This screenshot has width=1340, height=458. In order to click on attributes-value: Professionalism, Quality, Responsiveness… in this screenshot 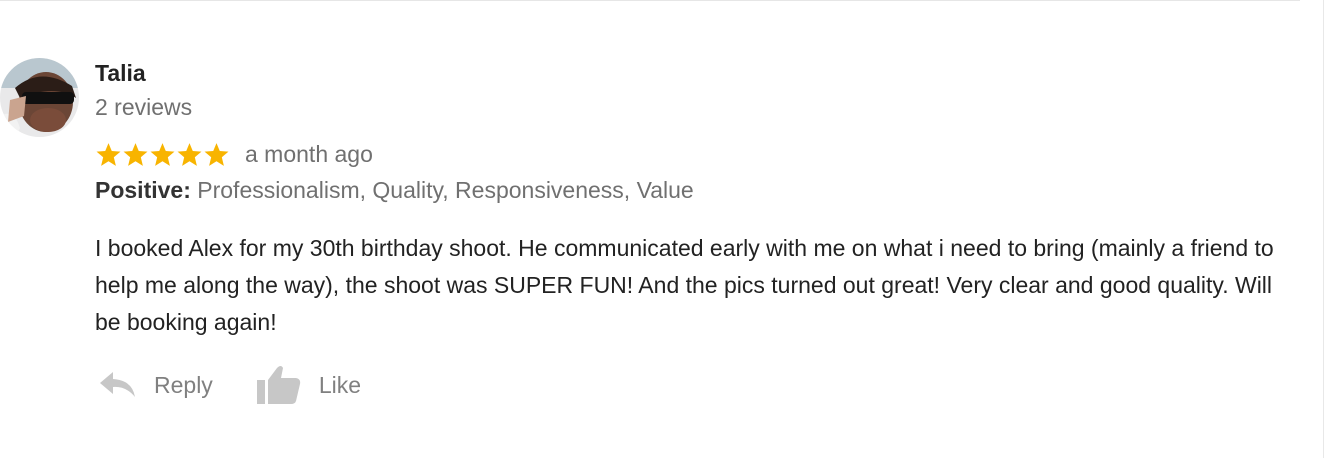, I will do `click(445, 190)`.